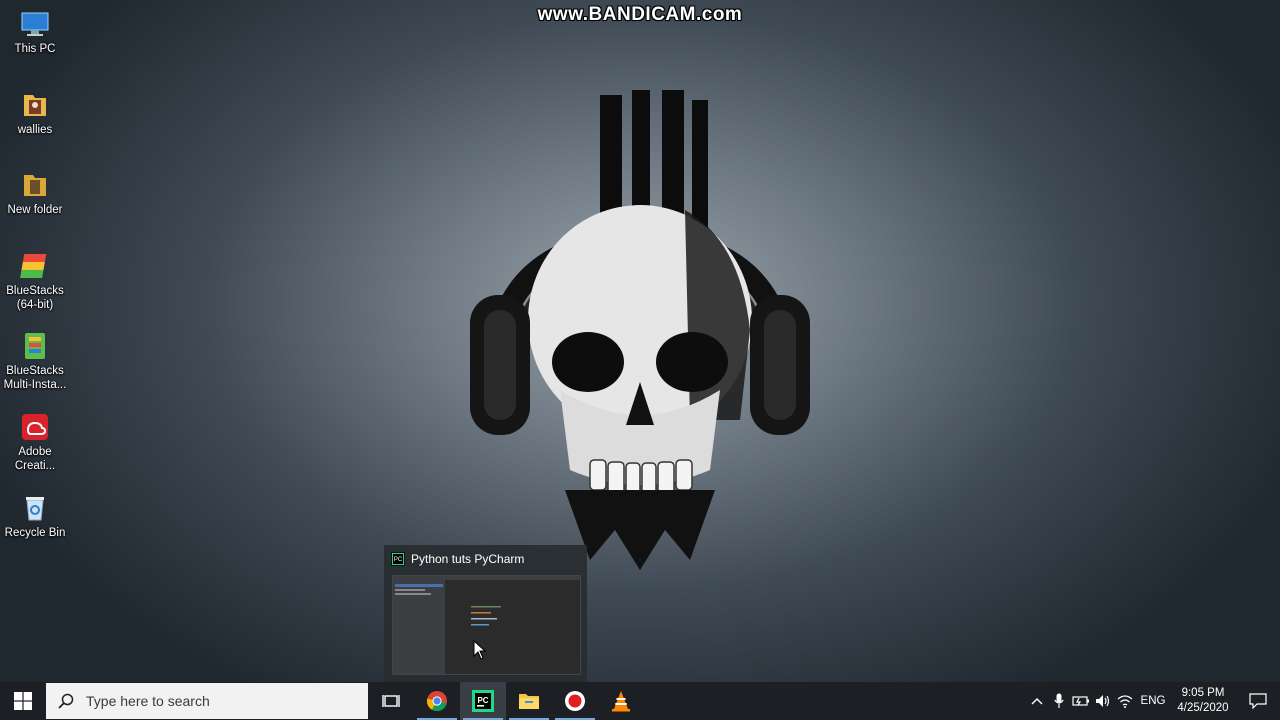 Image resolution: width=1280 pixels, height=720 pixels. I want to click on recycle-bin-icon, so click(35, 509).